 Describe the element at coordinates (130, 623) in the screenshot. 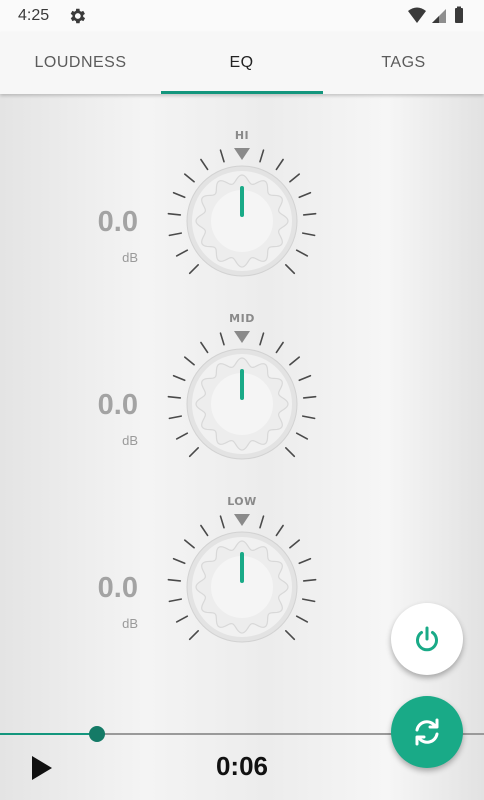

I see `low-gain-unit: dB` at that location.